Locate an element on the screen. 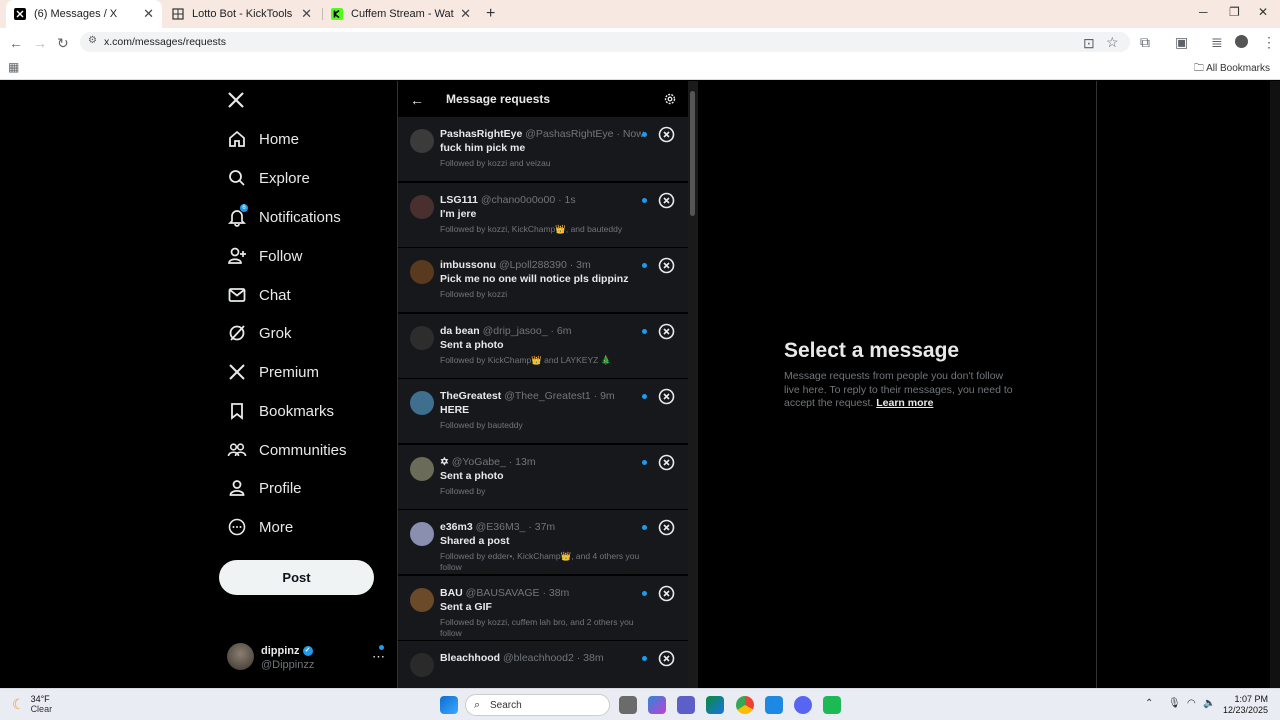 The width and height of the screenshot is (1280, 720). nav-profile: Profile is located at coordinates (264, 488).